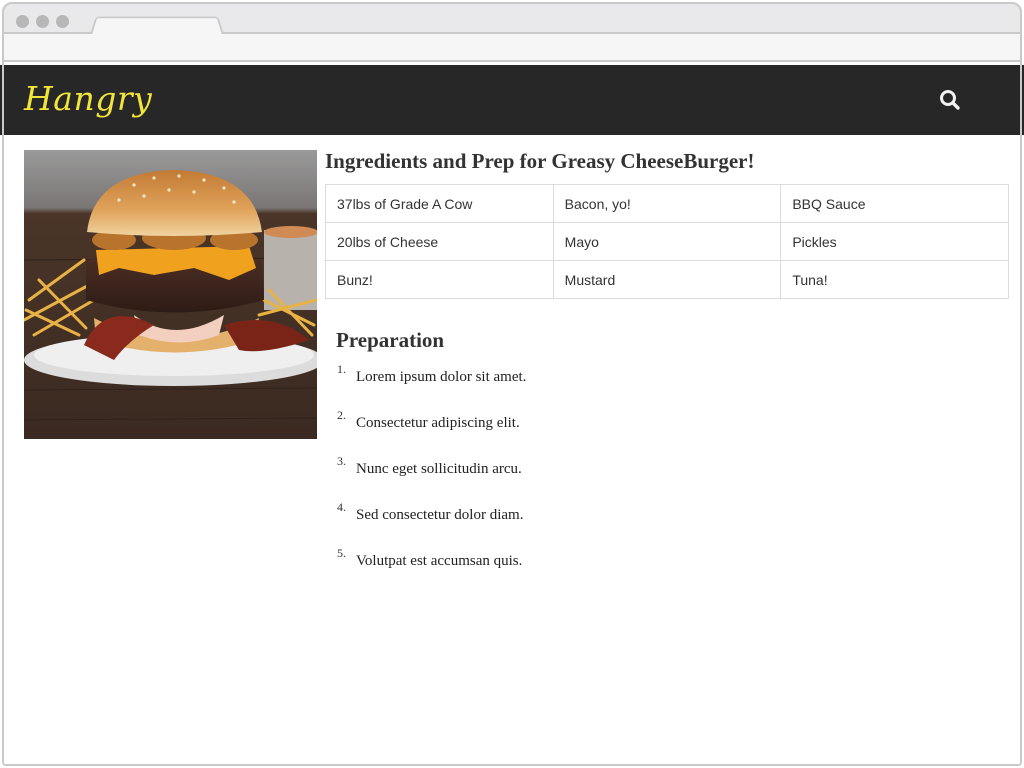 This screenshot has width=1024, height=768. Describe the element at coordinates (636, 523) in the screenshot. I see `list-item: 4. Sed consectetur dolor diam.` at that location.